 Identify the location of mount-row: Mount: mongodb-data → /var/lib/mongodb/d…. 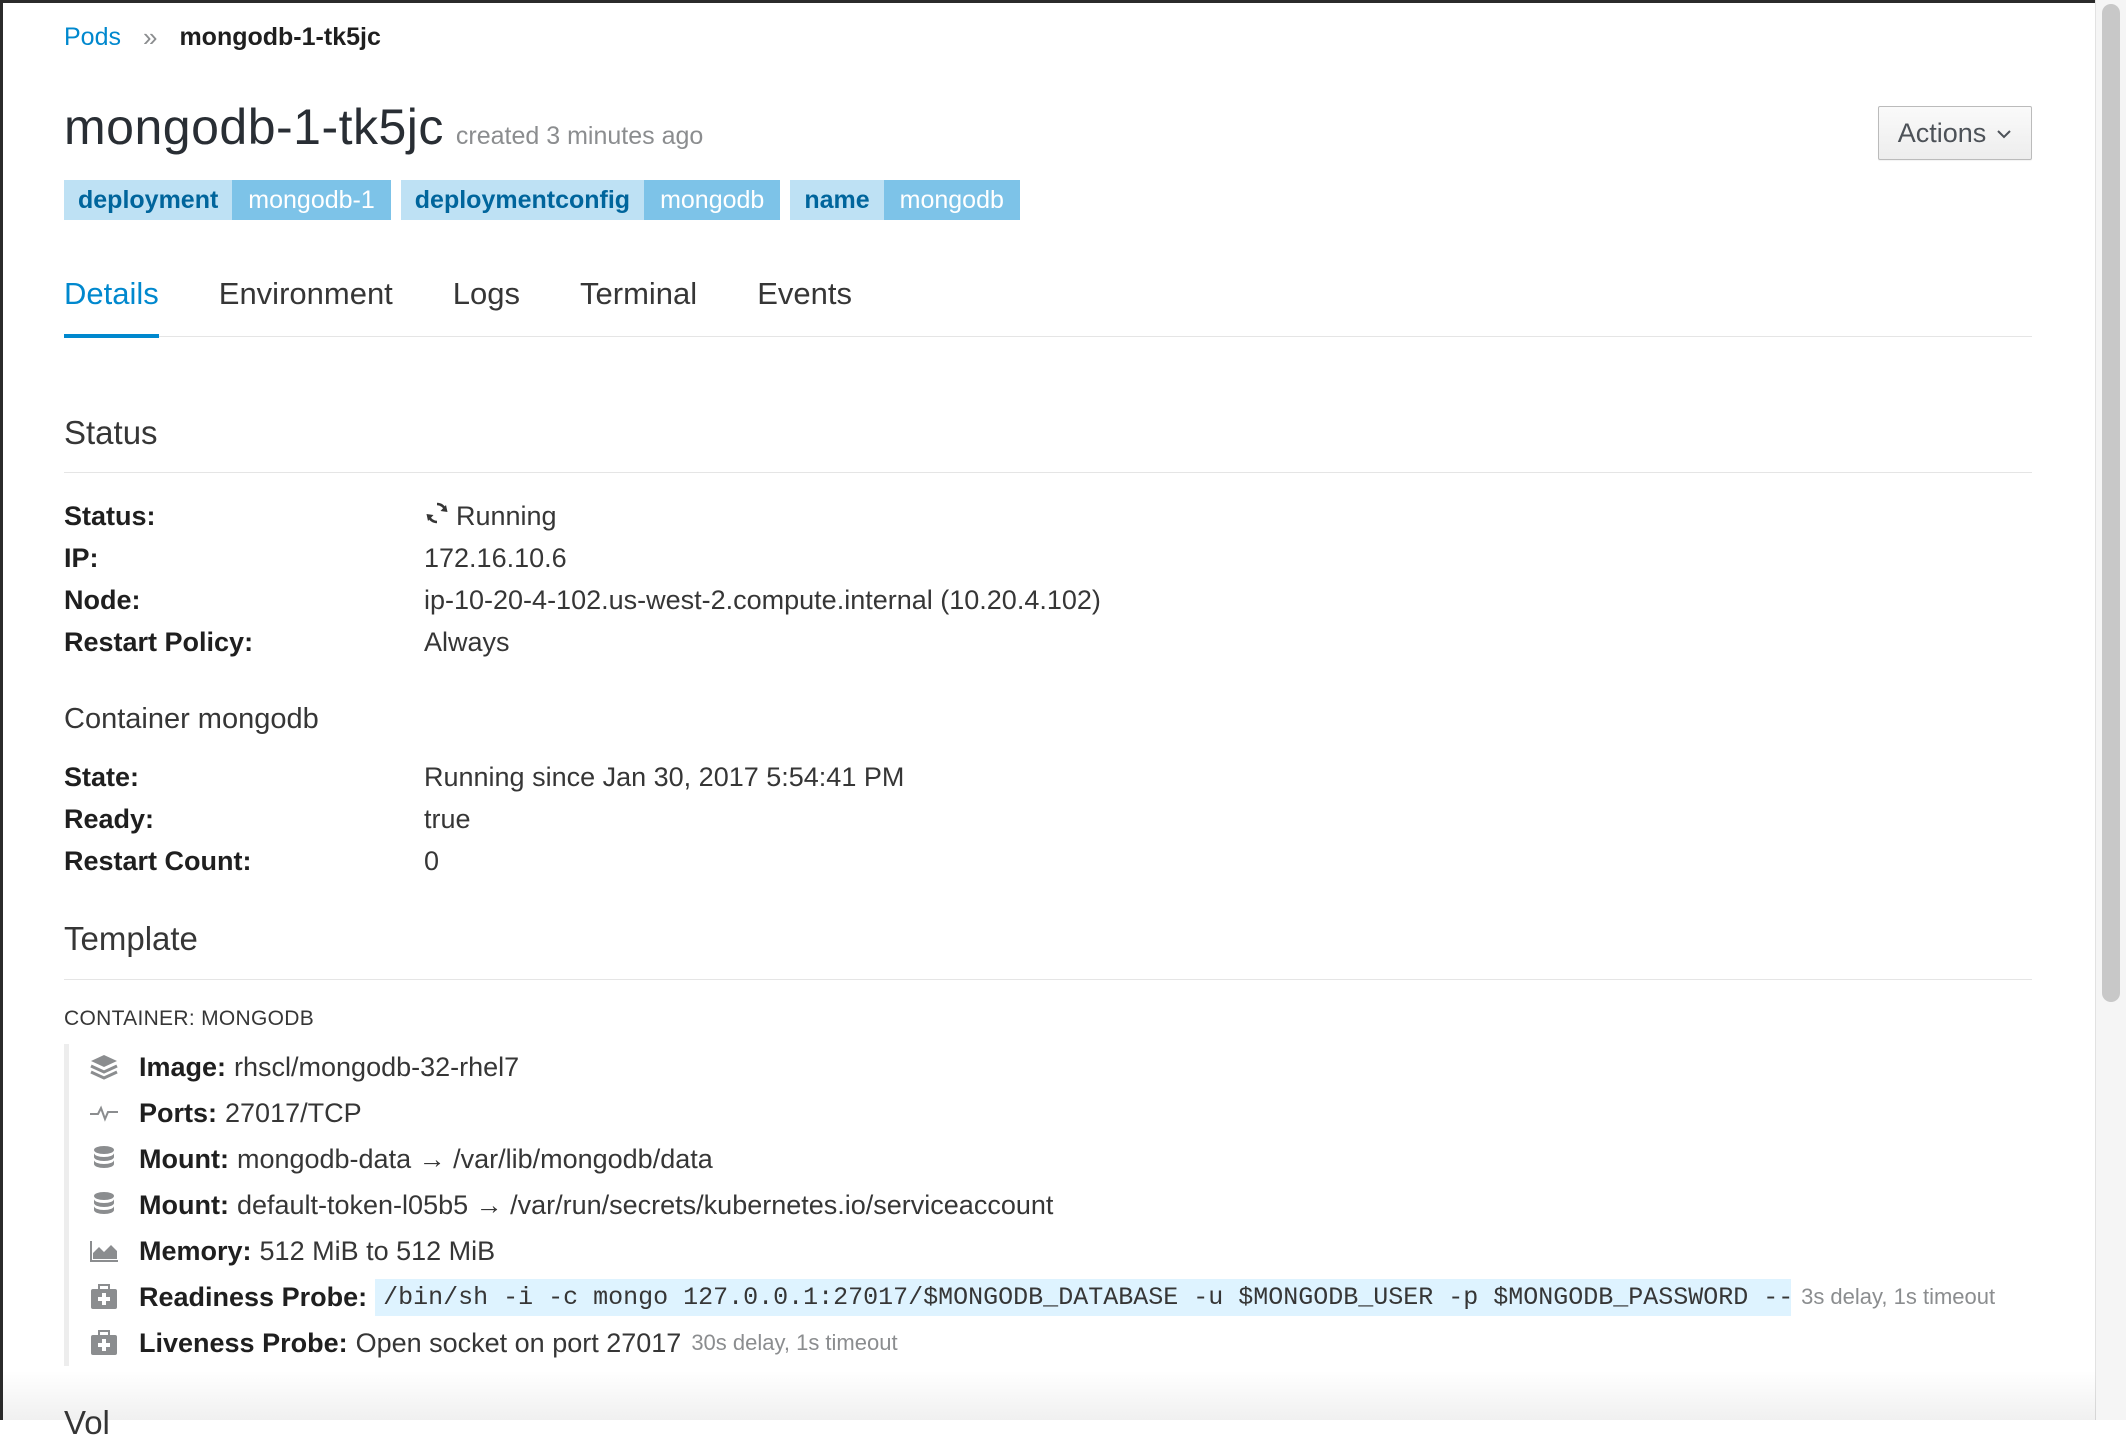
(1042, 1159).